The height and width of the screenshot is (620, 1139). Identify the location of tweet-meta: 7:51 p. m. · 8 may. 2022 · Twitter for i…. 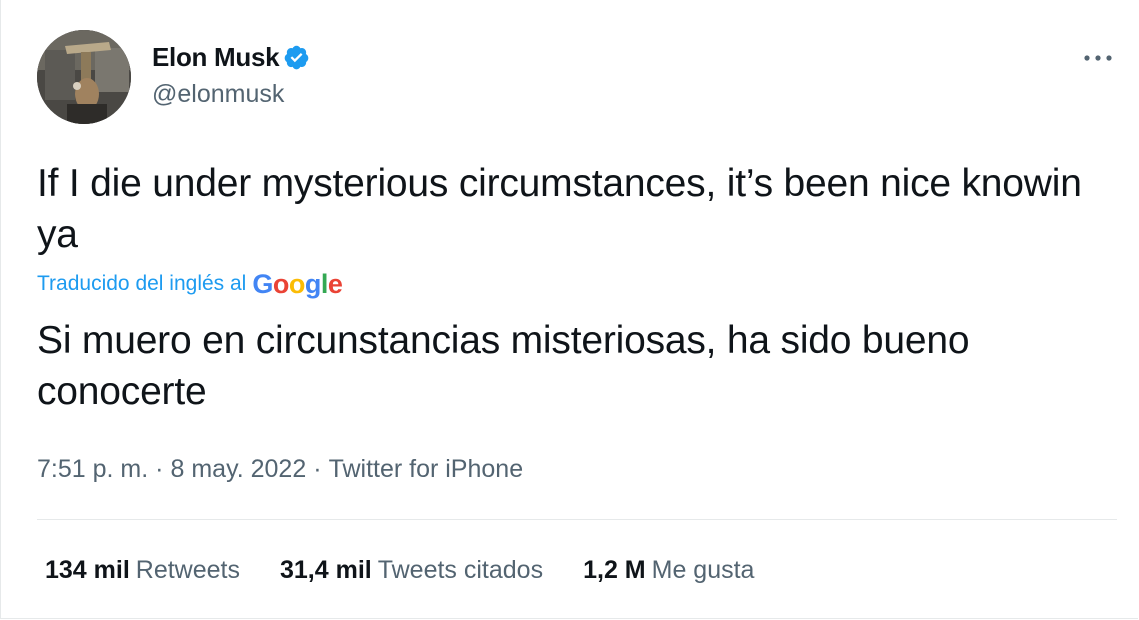
(280, 469).